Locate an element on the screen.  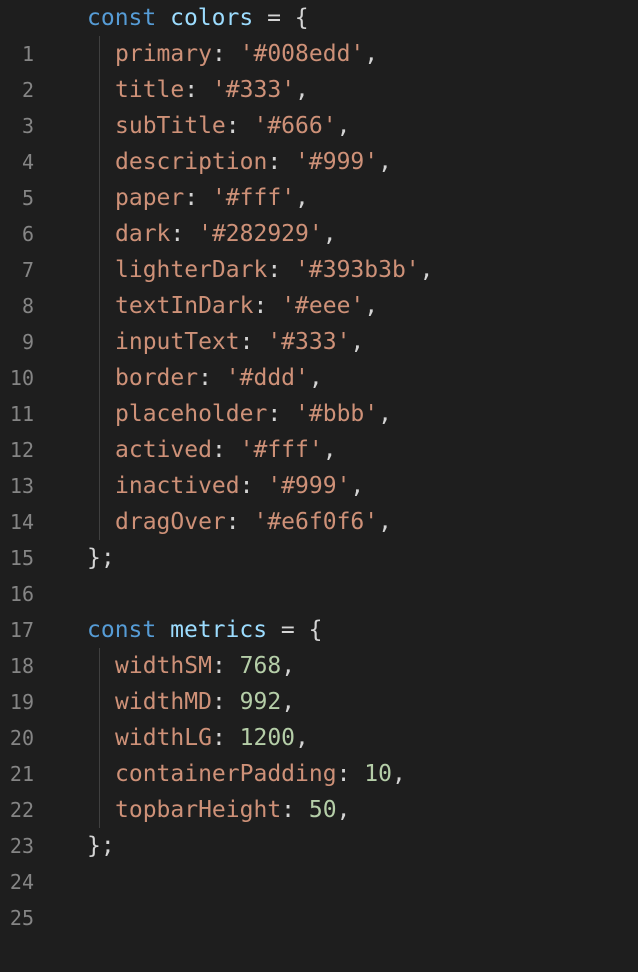
string-value: '#e6f0f6' is located at coordinates (316, 522).